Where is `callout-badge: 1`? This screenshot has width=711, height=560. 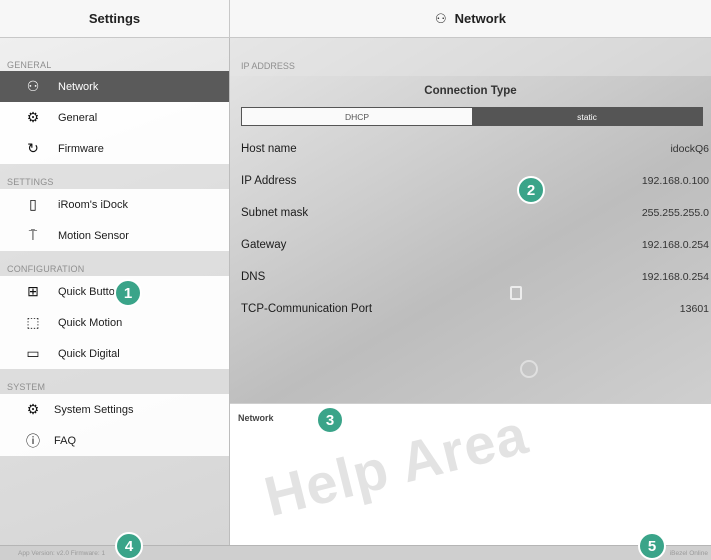 callout-badge: 1 is located at coordinates (128, 293).